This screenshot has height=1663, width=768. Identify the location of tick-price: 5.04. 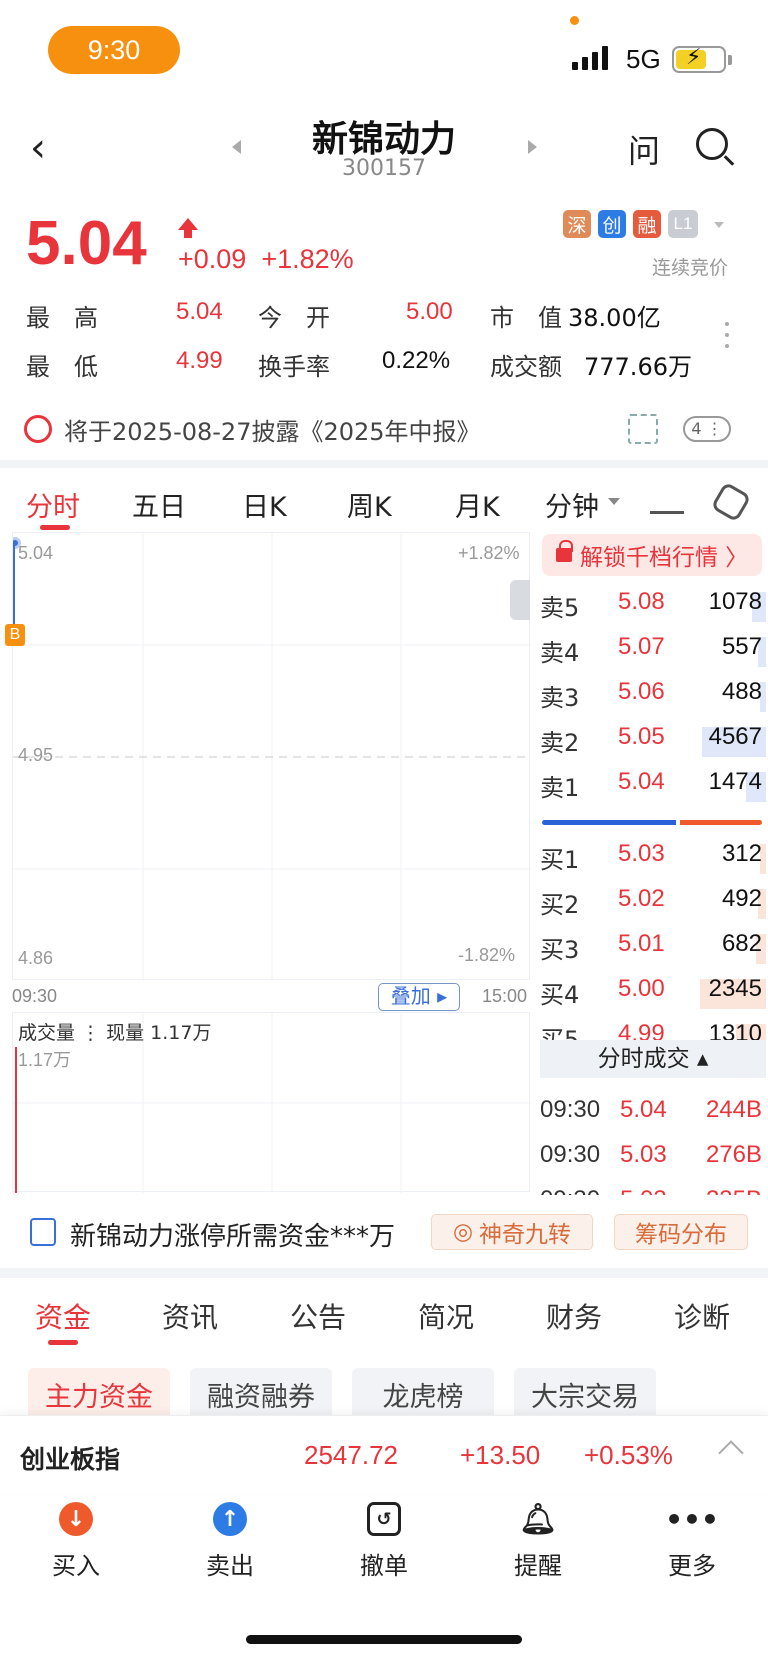
(643, 1109).